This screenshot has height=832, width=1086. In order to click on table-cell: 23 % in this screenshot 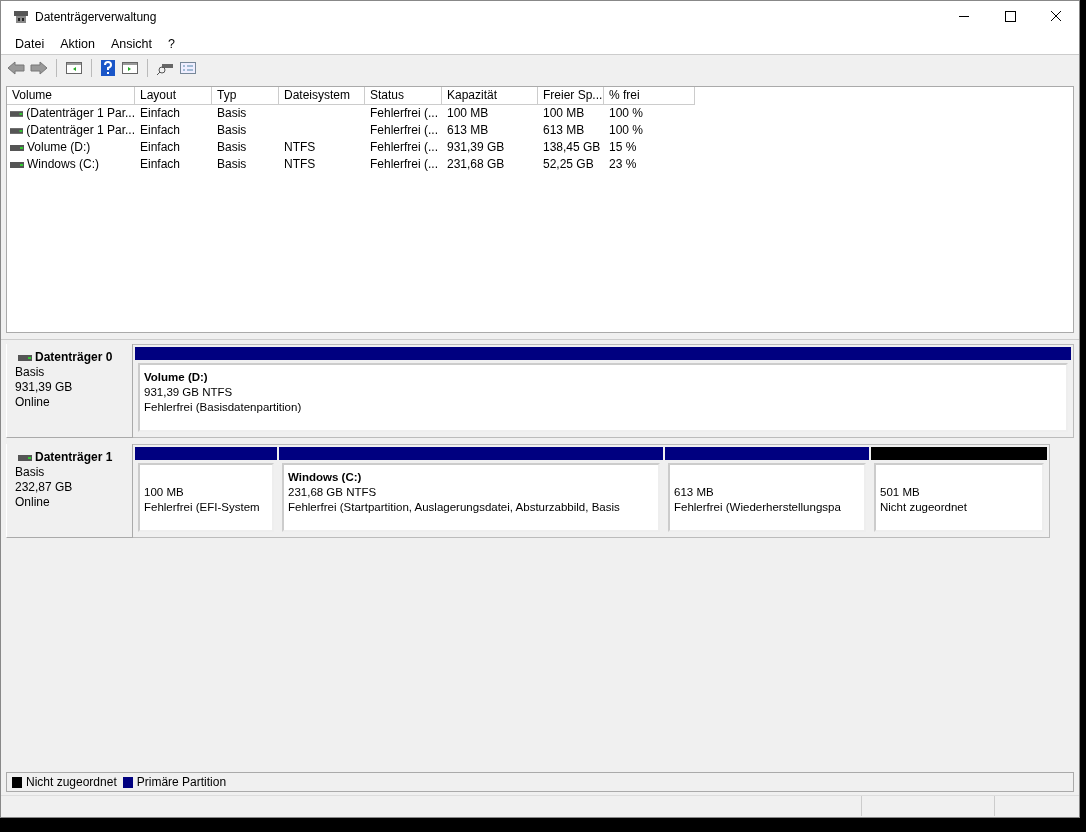, I will do `click(623, 164)`.